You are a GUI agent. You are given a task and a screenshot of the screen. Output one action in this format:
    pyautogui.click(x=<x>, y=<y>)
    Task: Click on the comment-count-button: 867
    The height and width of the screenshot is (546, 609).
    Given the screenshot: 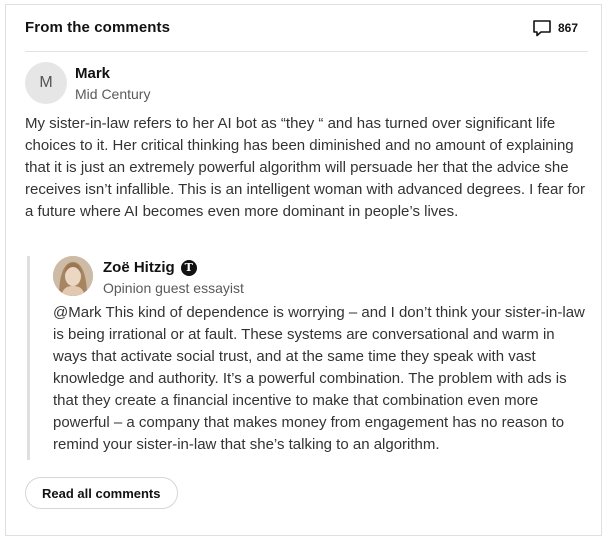 What is the action you would take?
    pyautogui.click(x=555, y=28)
    